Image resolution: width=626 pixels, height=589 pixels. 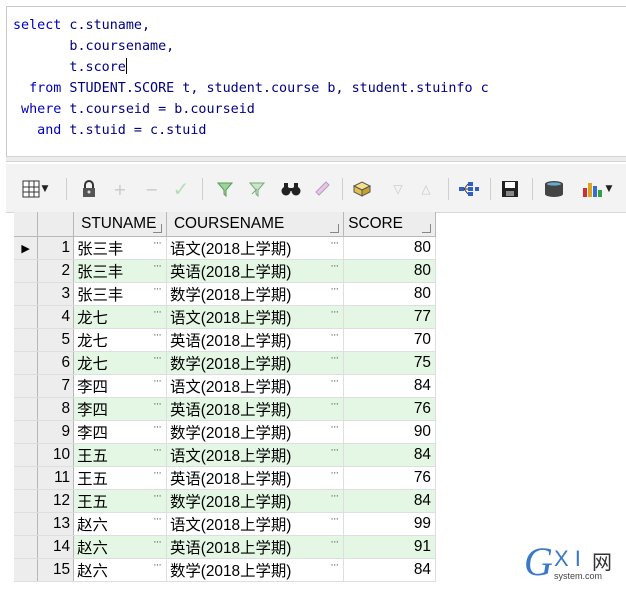 I want to click on editor-splitter, so click(x=316, y=159).